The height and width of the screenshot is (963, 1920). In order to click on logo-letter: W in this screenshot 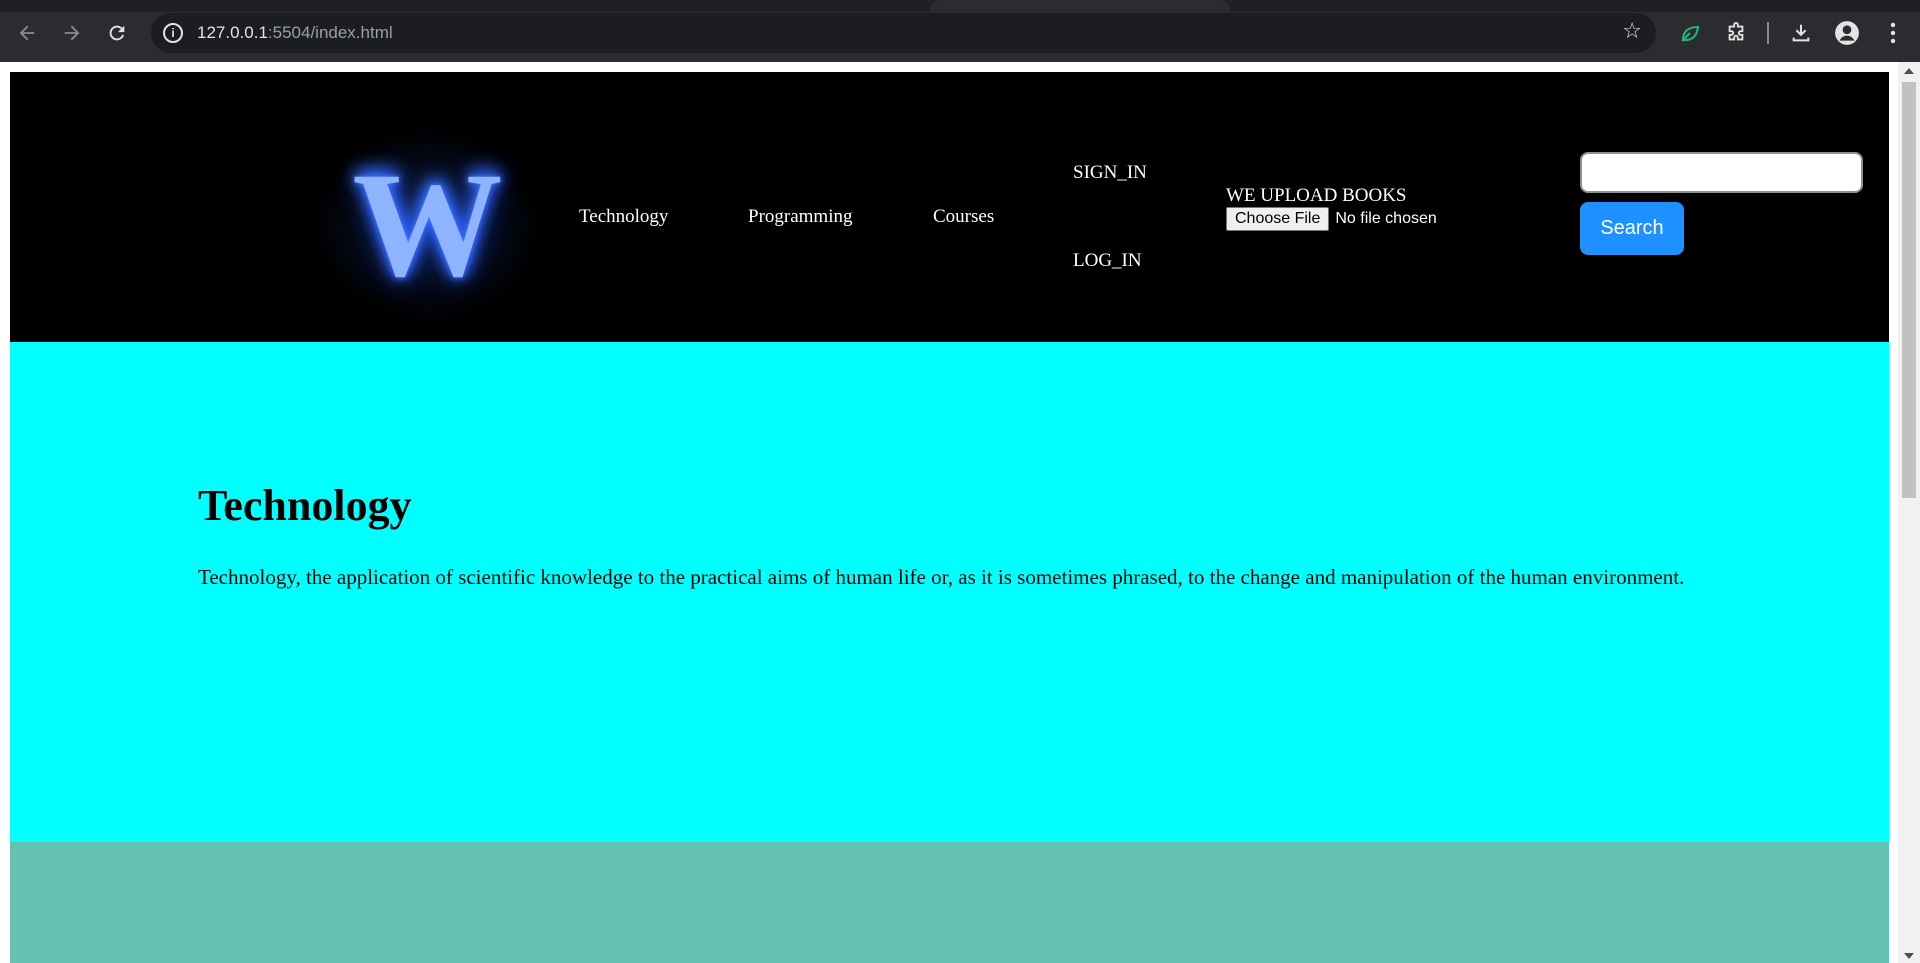, I will do `click(427, 224)`.